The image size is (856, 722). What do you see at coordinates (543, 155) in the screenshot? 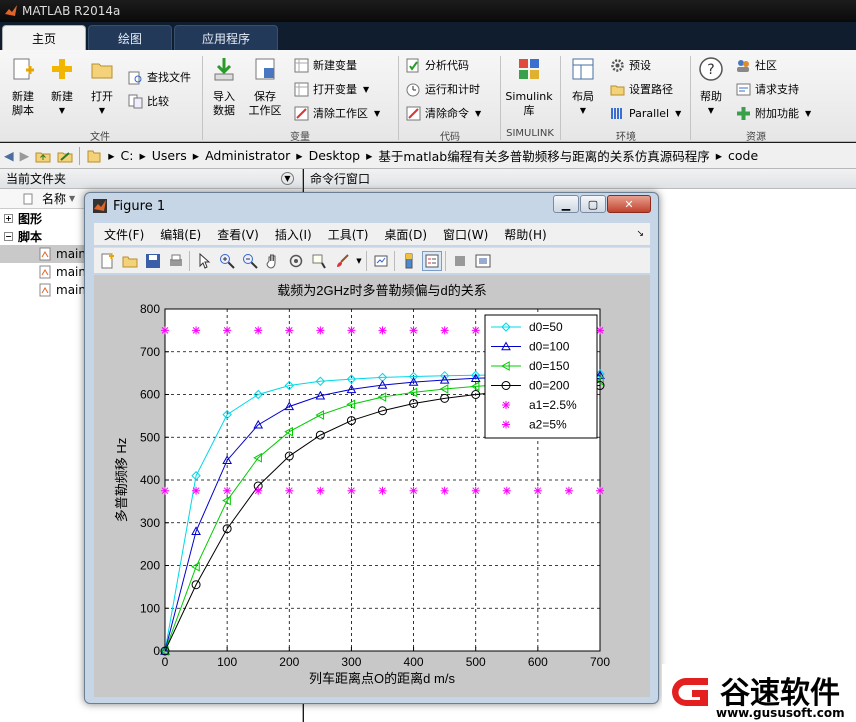
I see `breadcrumb-project-folder: 基于matlab编程有关多普勒频移与距离的关系仿真源码程序` at bounding box center [543, 155].